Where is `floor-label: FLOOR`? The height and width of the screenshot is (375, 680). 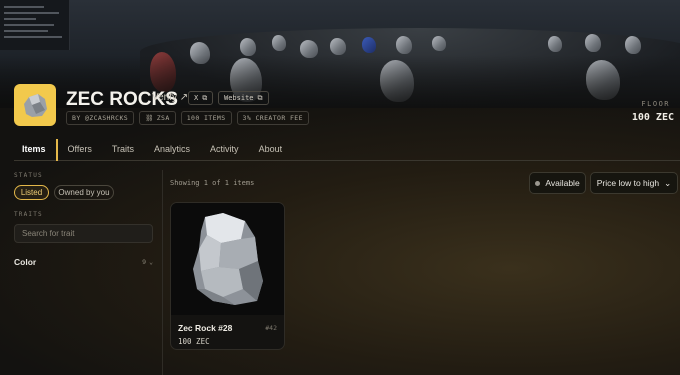
floor-label: FLOOR is located at coordinates (655, 104).